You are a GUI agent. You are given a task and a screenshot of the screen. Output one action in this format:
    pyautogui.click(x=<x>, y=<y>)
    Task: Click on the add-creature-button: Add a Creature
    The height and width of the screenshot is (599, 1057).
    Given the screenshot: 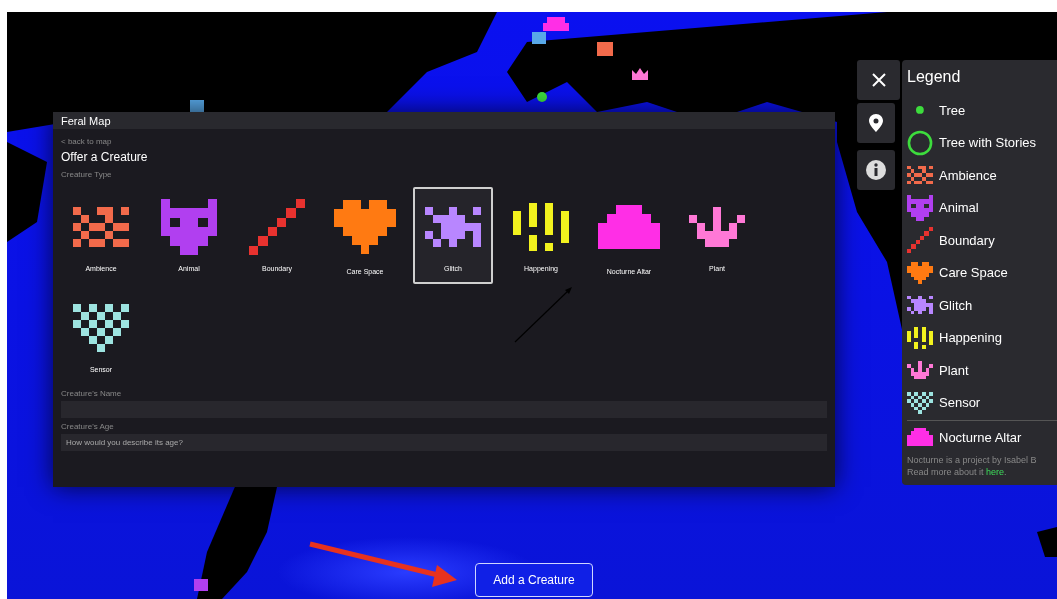 What is the action you would take?
    pyautogui.click(x=534, y=580)
    